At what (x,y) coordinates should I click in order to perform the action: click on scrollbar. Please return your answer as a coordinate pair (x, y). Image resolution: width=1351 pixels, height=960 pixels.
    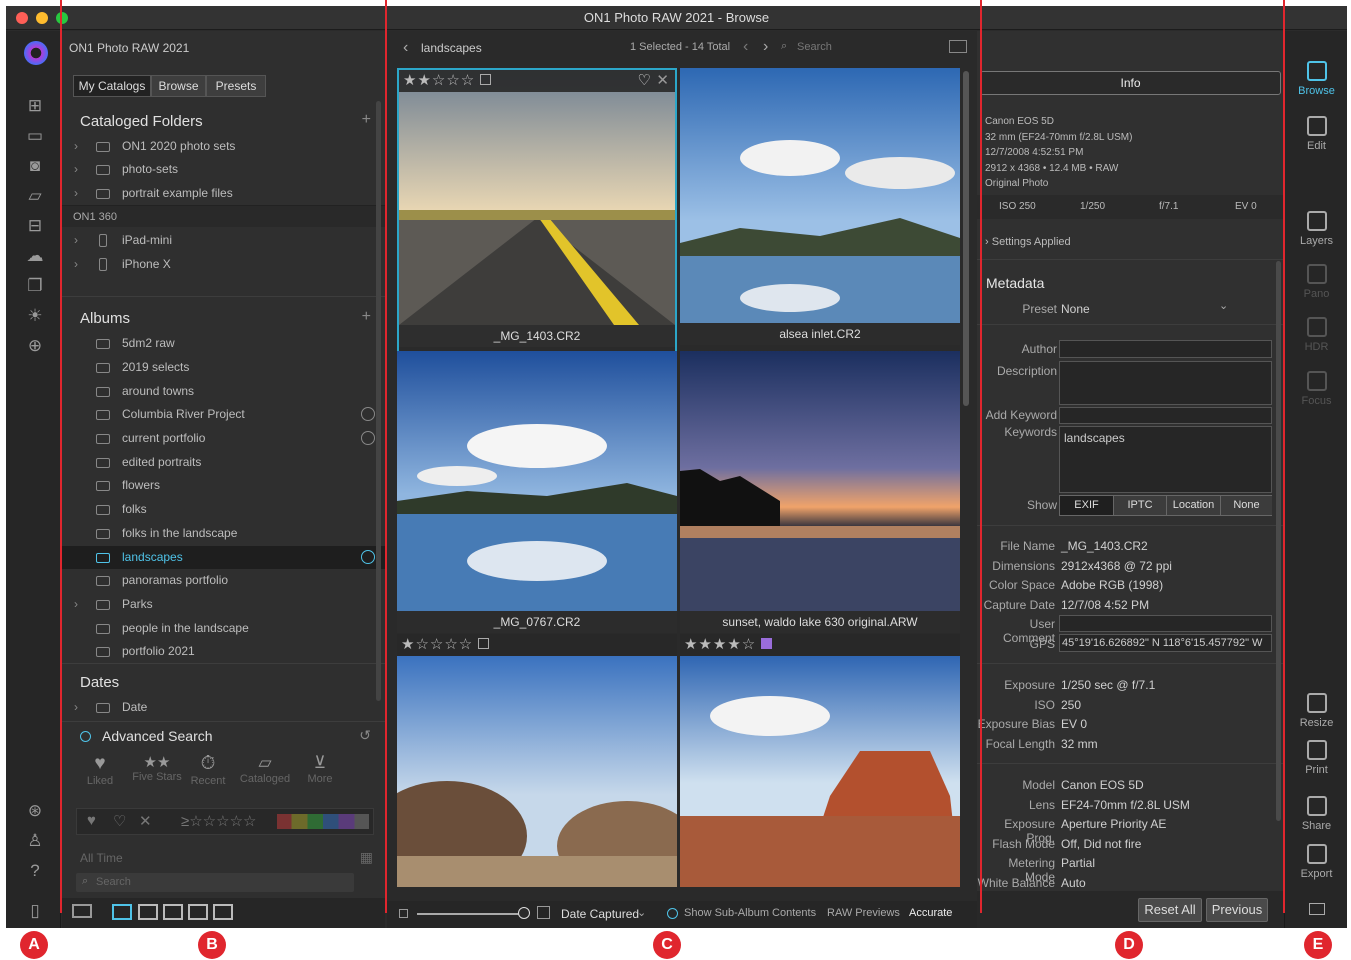
    Looking at the image, I should click on (378, 401).